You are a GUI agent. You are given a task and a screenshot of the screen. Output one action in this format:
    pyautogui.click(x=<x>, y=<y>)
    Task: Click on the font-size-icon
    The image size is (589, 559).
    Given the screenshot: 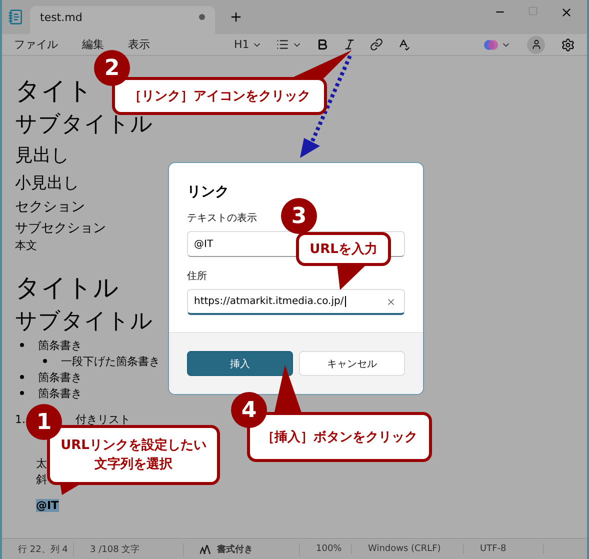 What is the action you would take?
    pyautogui.click(x=205, y=549)
    